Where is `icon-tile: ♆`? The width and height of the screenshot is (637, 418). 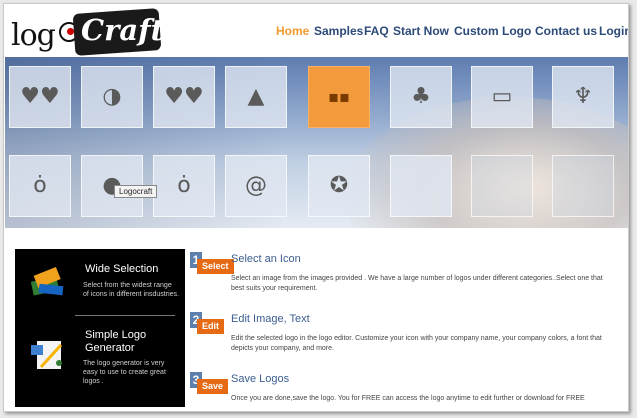
icon-tile: ♆ is located at coordinates (583, 97).